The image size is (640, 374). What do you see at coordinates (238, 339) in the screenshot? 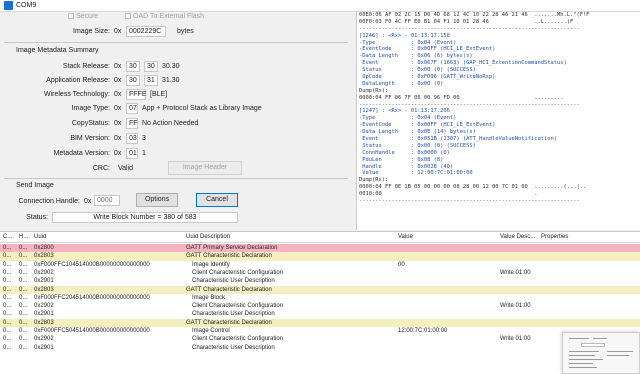
I see `cell-uuid-description: Client Characteristic Configuration` at bounding box center [238, 339].